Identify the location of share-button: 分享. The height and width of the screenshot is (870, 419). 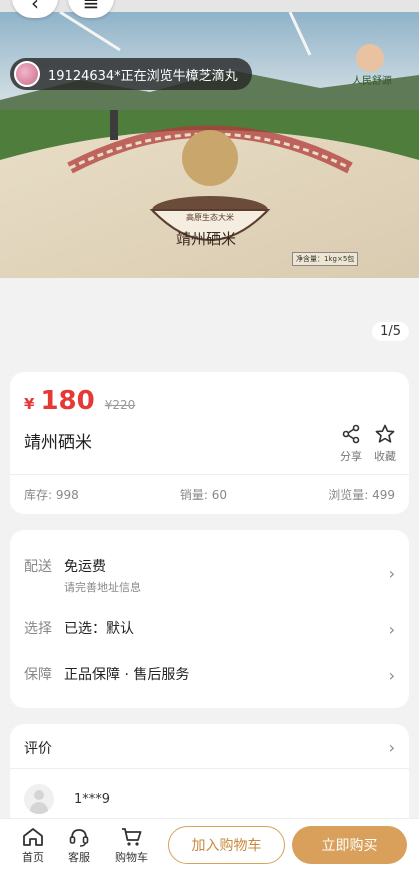
(351, 444).